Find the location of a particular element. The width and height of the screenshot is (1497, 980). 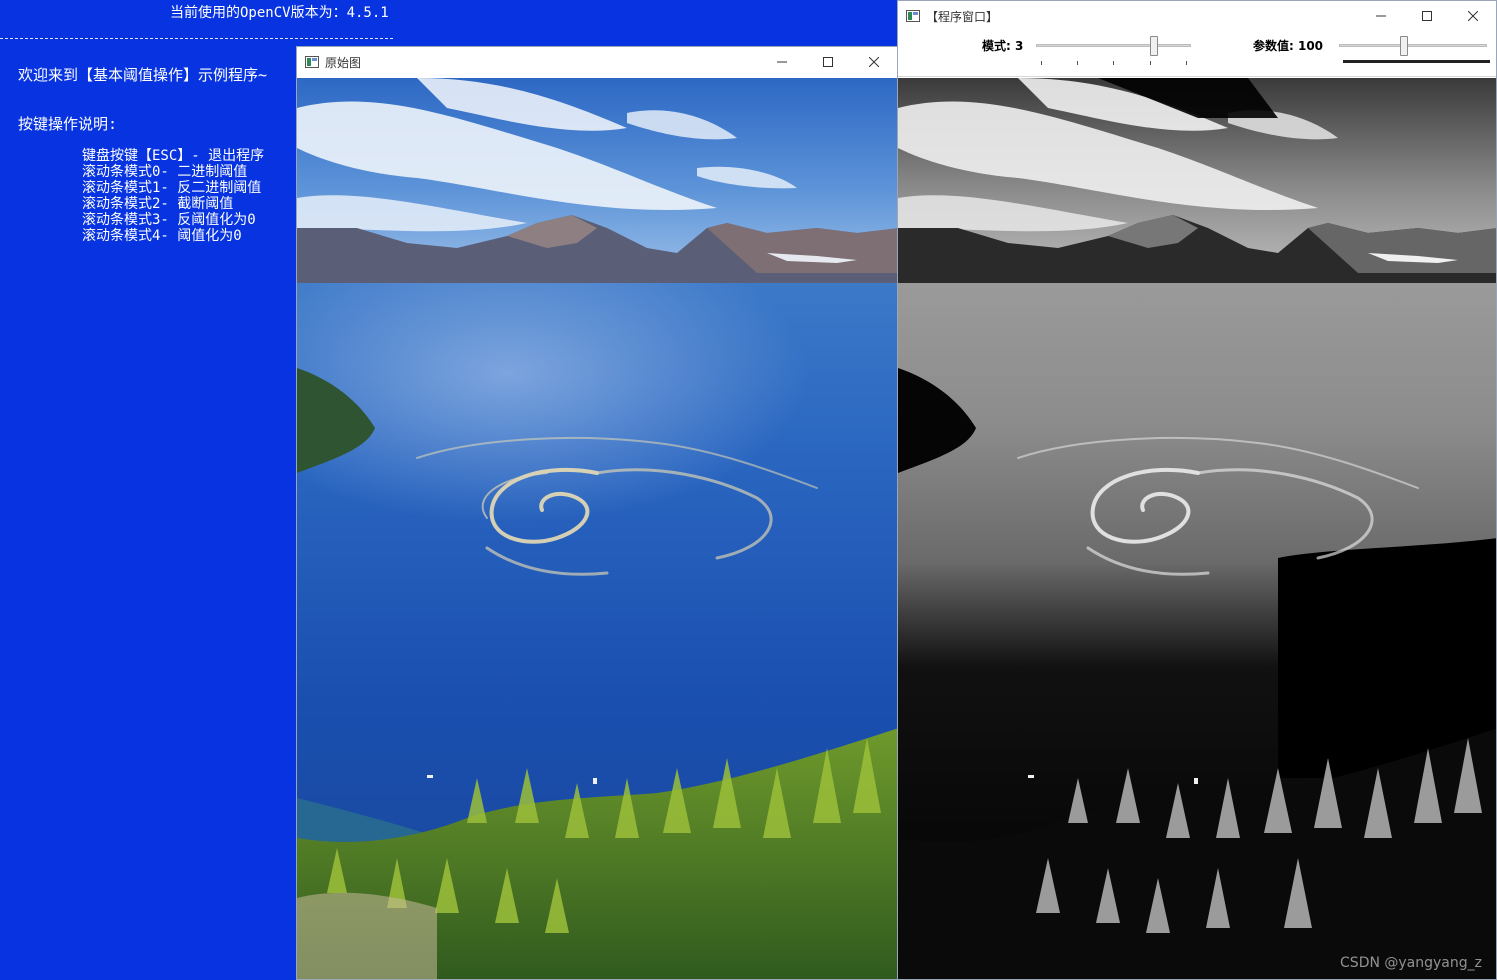

trackbar-area: 模式: 3 参数值: 100 is located at coordinates (1197, 54).